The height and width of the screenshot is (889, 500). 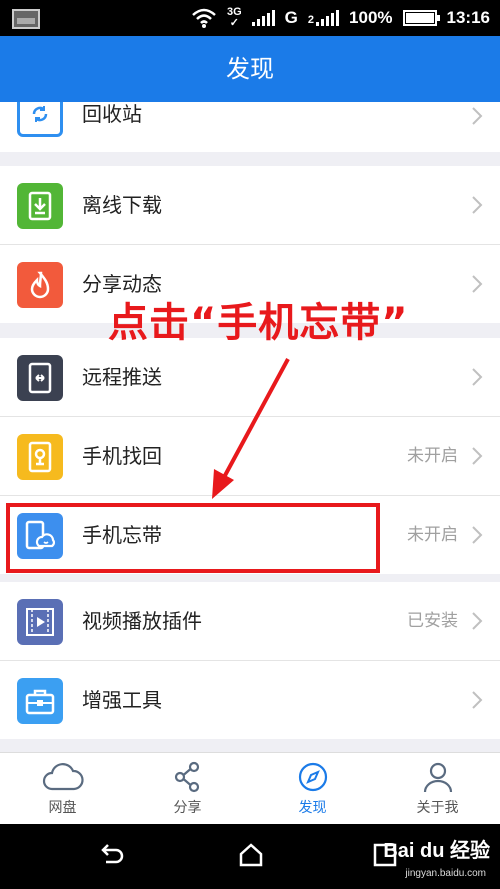 What do you see at coordinates (468, 17) in the screenshot?
I see `clock: 13:16` at bounding box center [468, 17].